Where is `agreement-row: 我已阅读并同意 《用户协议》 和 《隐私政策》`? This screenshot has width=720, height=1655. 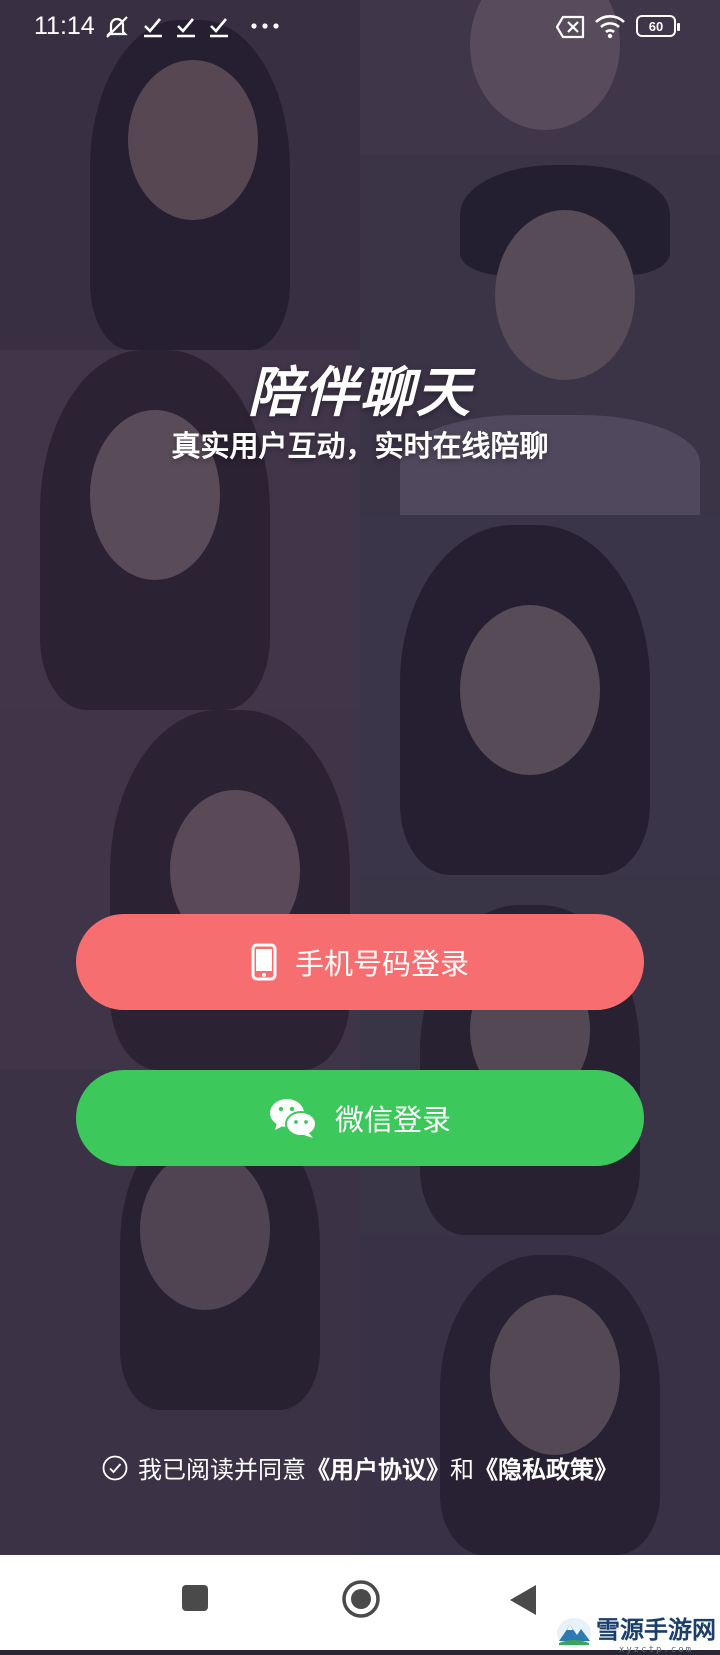 agreement-row: 我已阅读并同意 《用户协议》 和 《隐私政策》 is located at coordinates (360, 1467).